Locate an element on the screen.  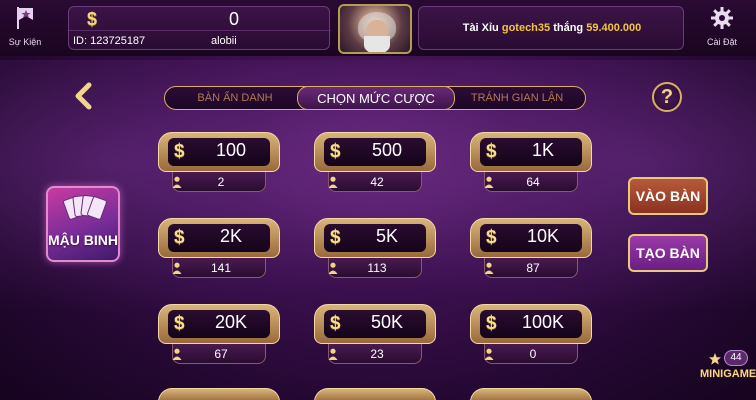
news-user: gotech35 is located at coordinates (526, 28).